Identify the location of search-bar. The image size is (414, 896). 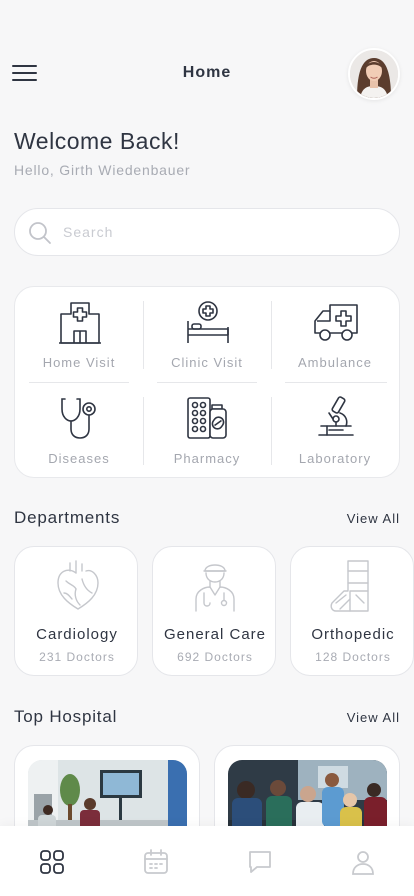
(207, 232).